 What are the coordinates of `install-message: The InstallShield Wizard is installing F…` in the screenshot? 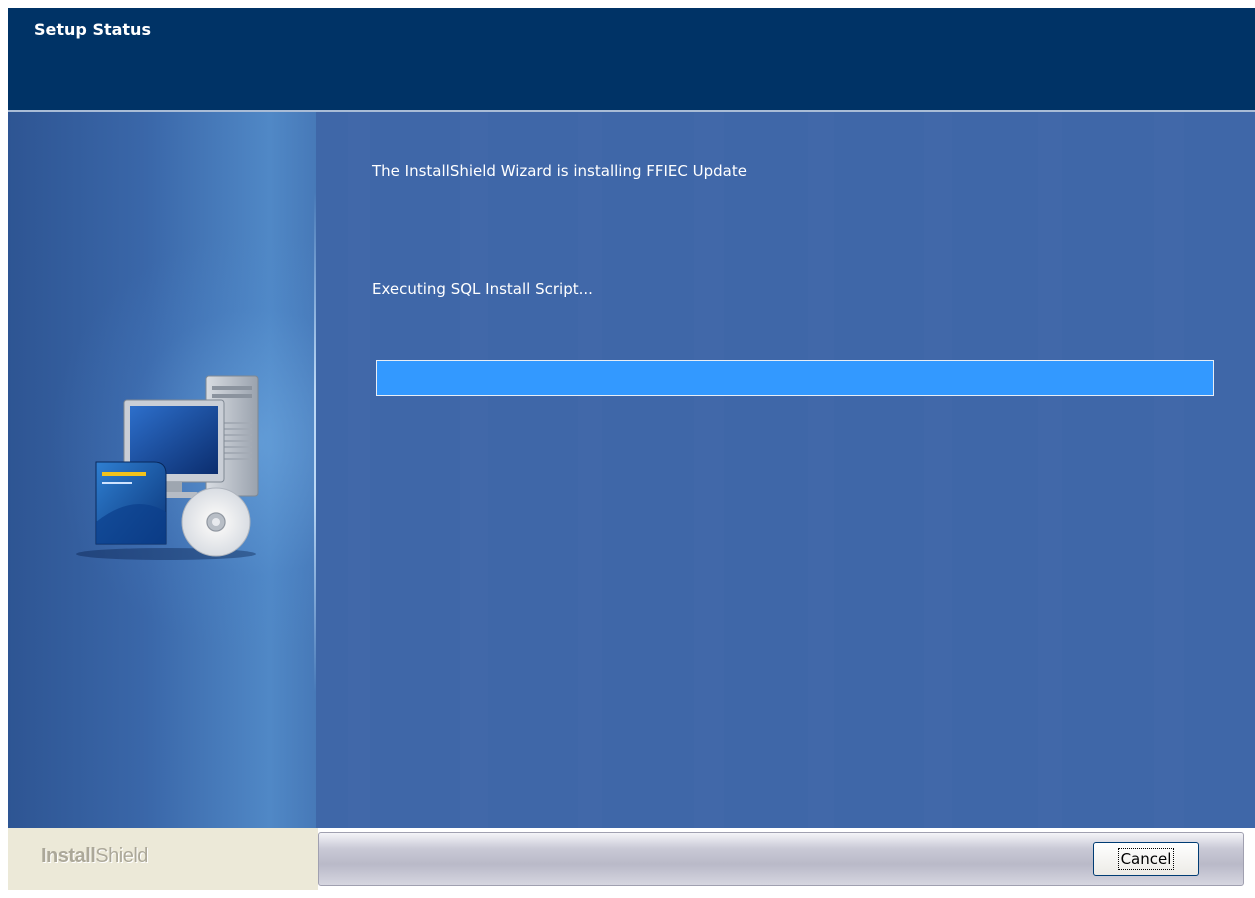 It's located at (559, 171).